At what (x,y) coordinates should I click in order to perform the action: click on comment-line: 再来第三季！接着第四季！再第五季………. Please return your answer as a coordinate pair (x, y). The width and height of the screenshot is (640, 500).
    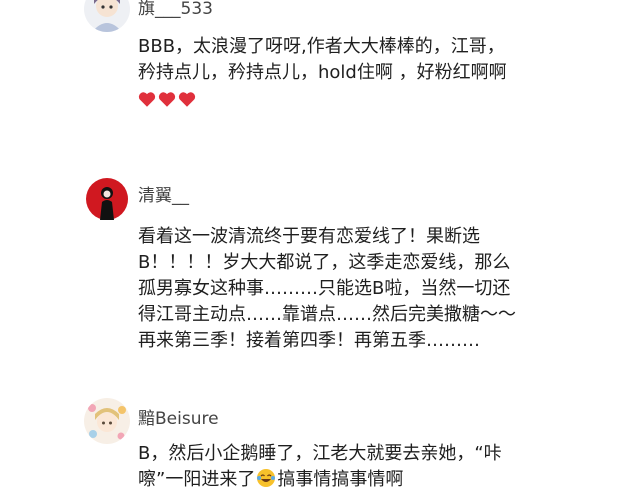
    Looking at the image, I should click on (309, 340).